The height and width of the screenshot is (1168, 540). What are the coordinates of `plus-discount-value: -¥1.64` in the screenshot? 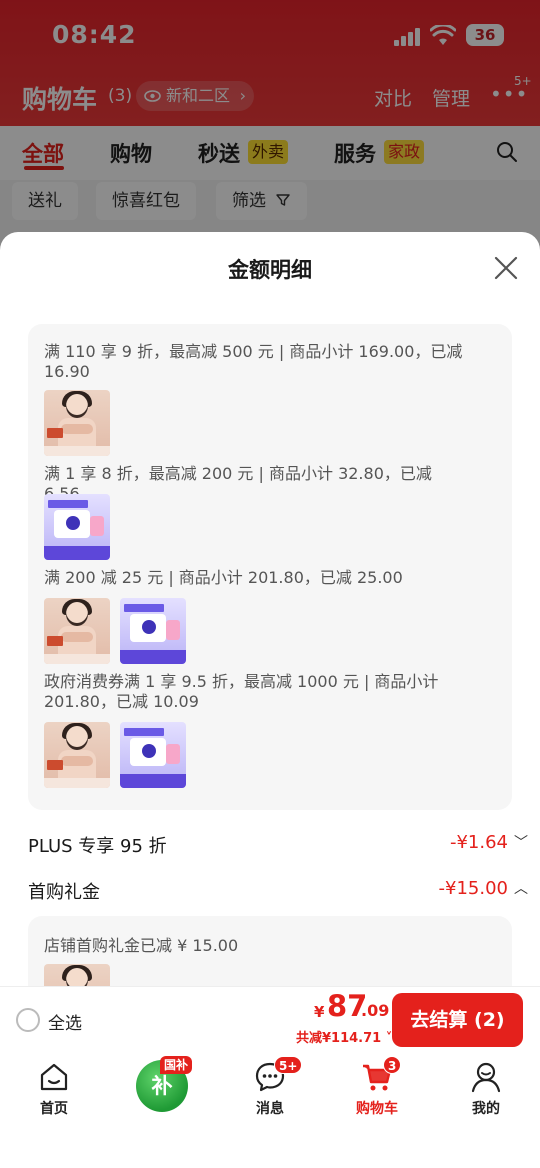 It's located at (478, 842).